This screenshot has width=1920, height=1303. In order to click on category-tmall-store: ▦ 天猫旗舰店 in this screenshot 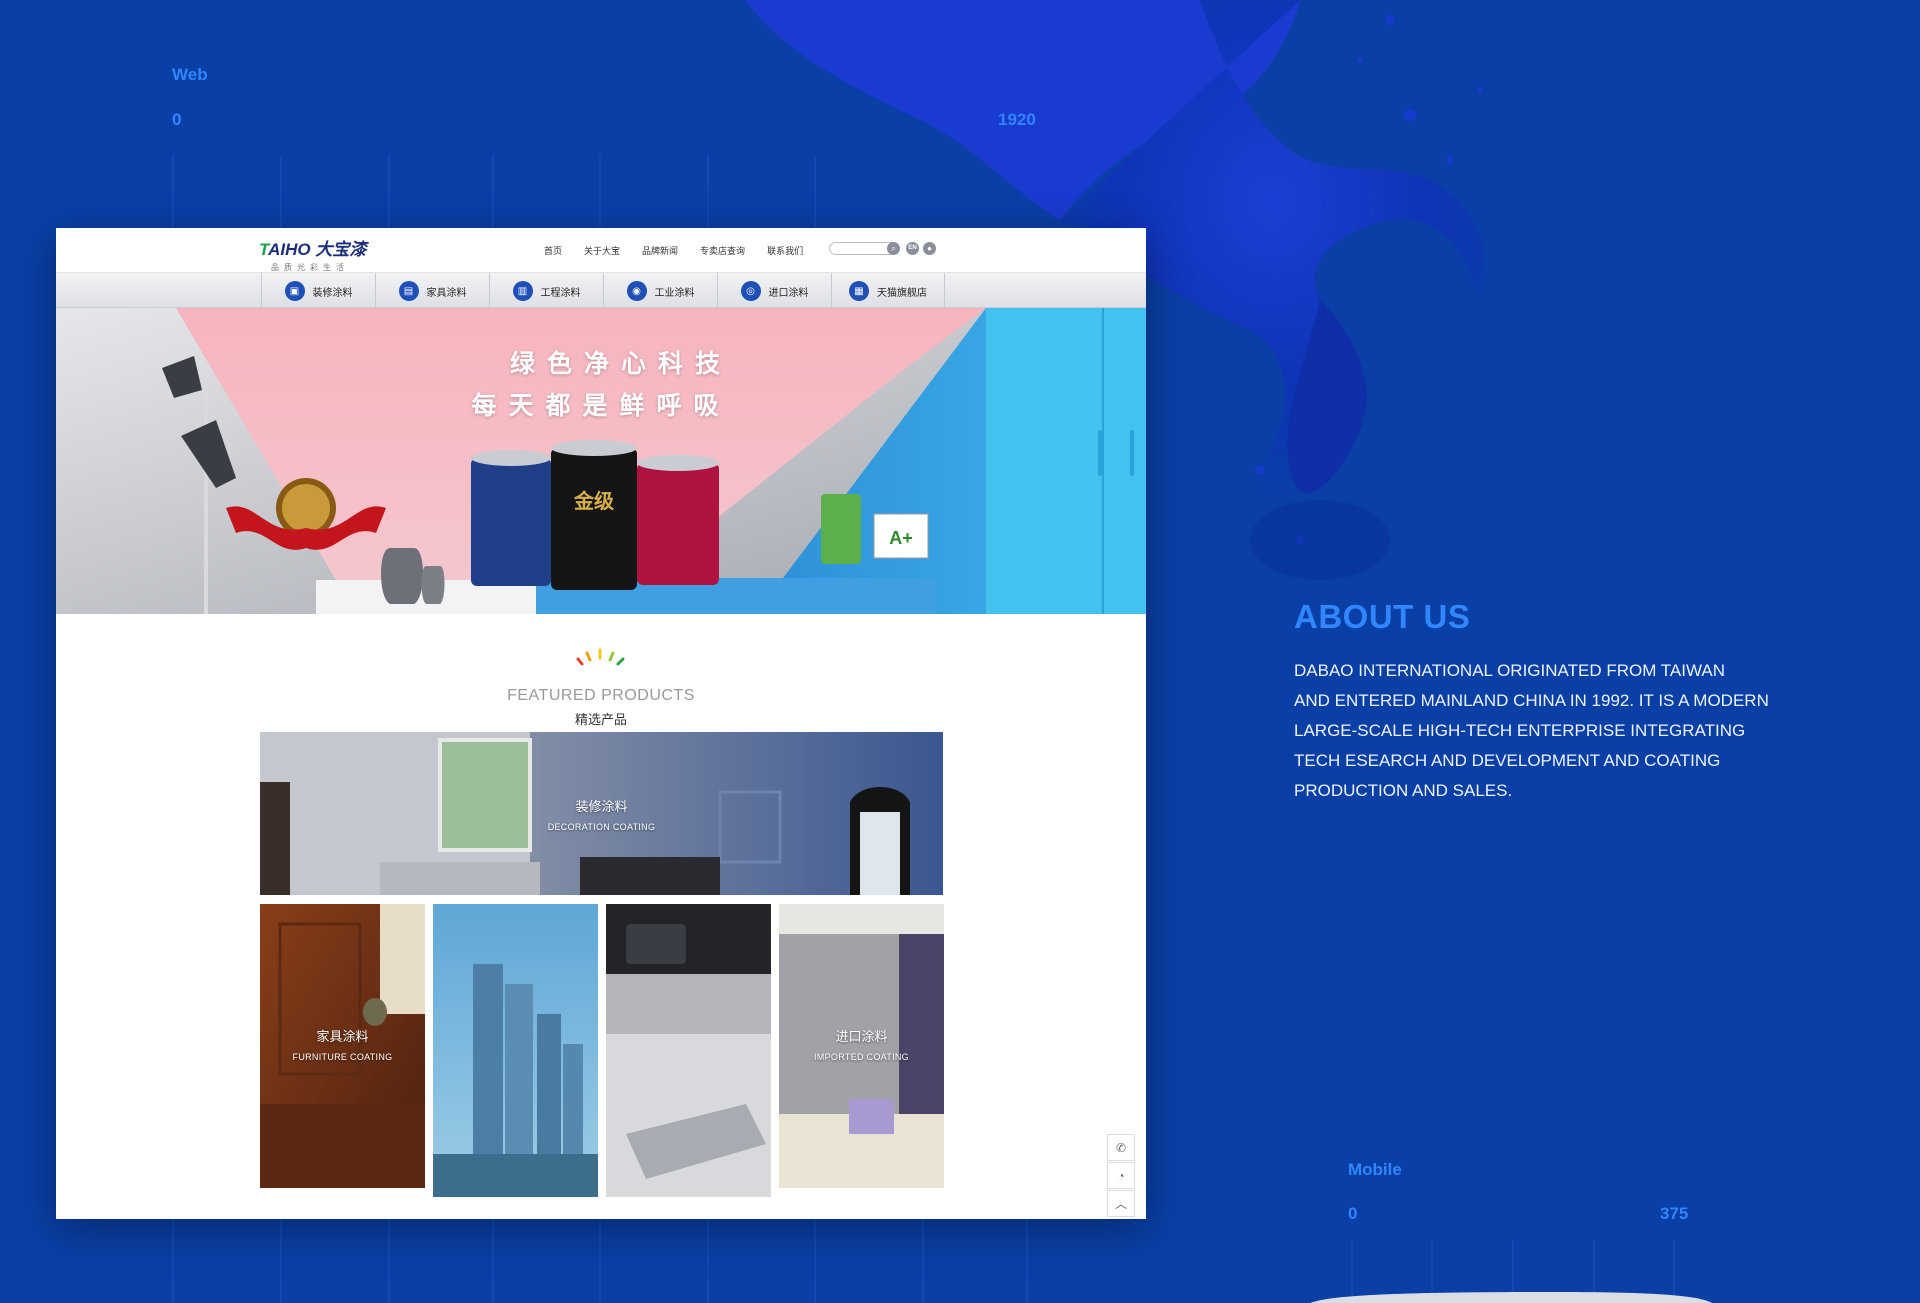, I will do `click(888, 291)`.